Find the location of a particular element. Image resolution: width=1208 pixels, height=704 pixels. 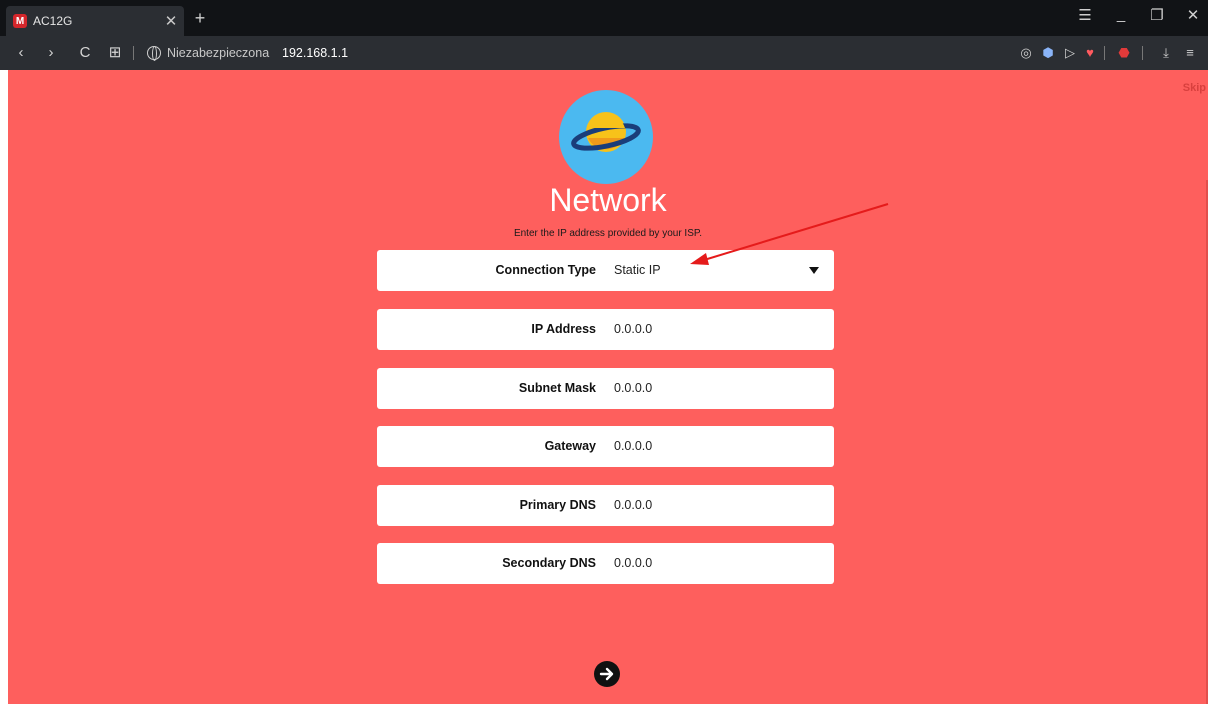

skip-link: Skip is located at coordinates (1194, 88).